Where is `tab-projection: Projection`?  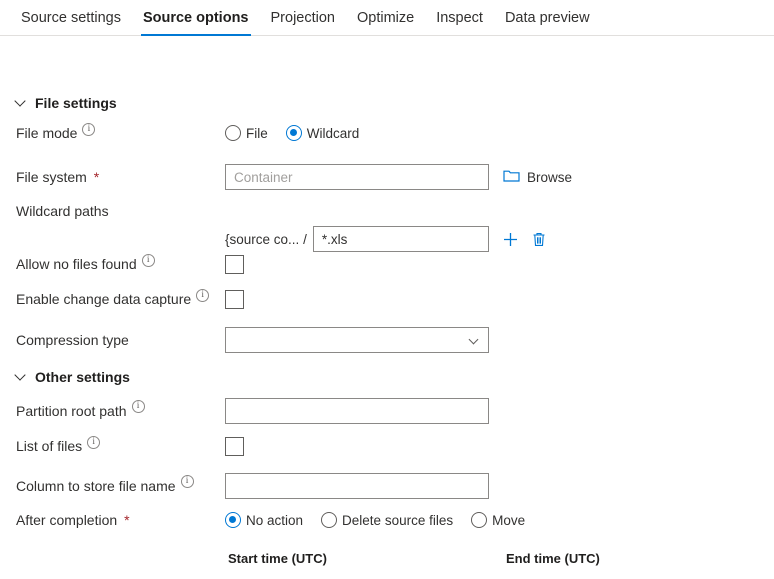
tab-projection: Projection is located at coordinates (303, 17).